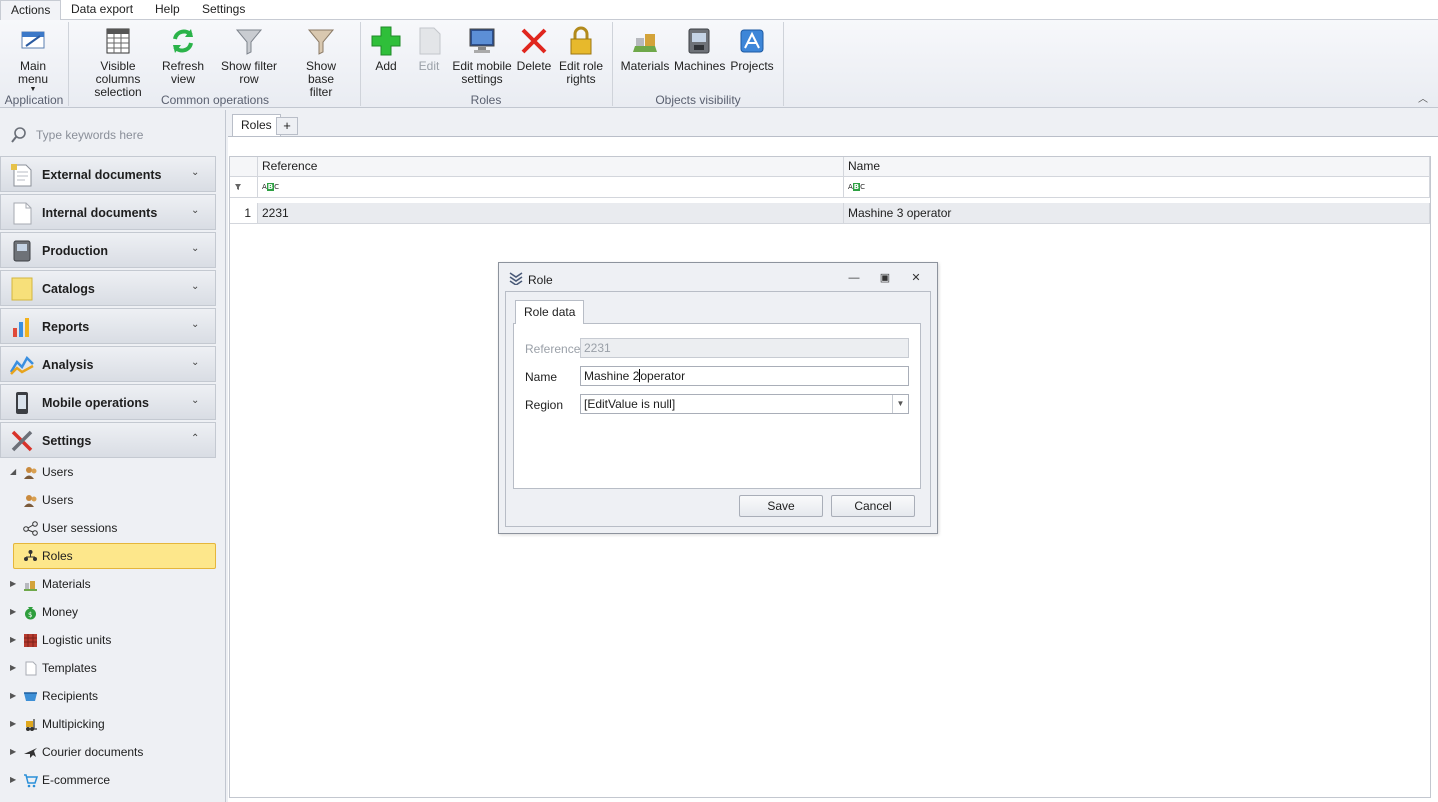 The height and width of the screenshot is (802, 1438). Describe the element at coordinates (30, 501) in the screenshot. I see `users-icon` at that location.